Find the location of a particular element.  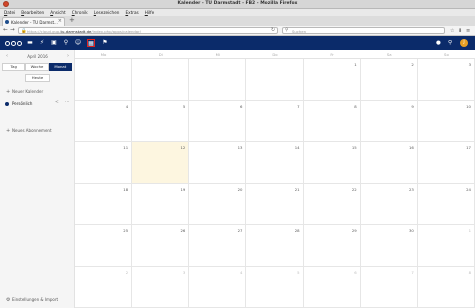

downloads-icon: ⬇ is located at coordinates (460, 31).